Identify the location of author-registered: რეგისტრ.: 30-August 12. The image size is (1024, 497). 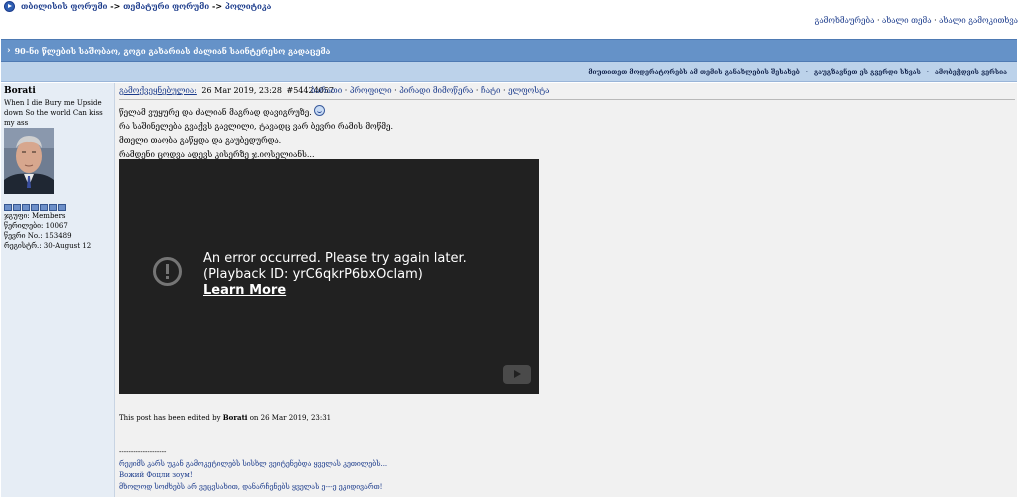
(48, 246).